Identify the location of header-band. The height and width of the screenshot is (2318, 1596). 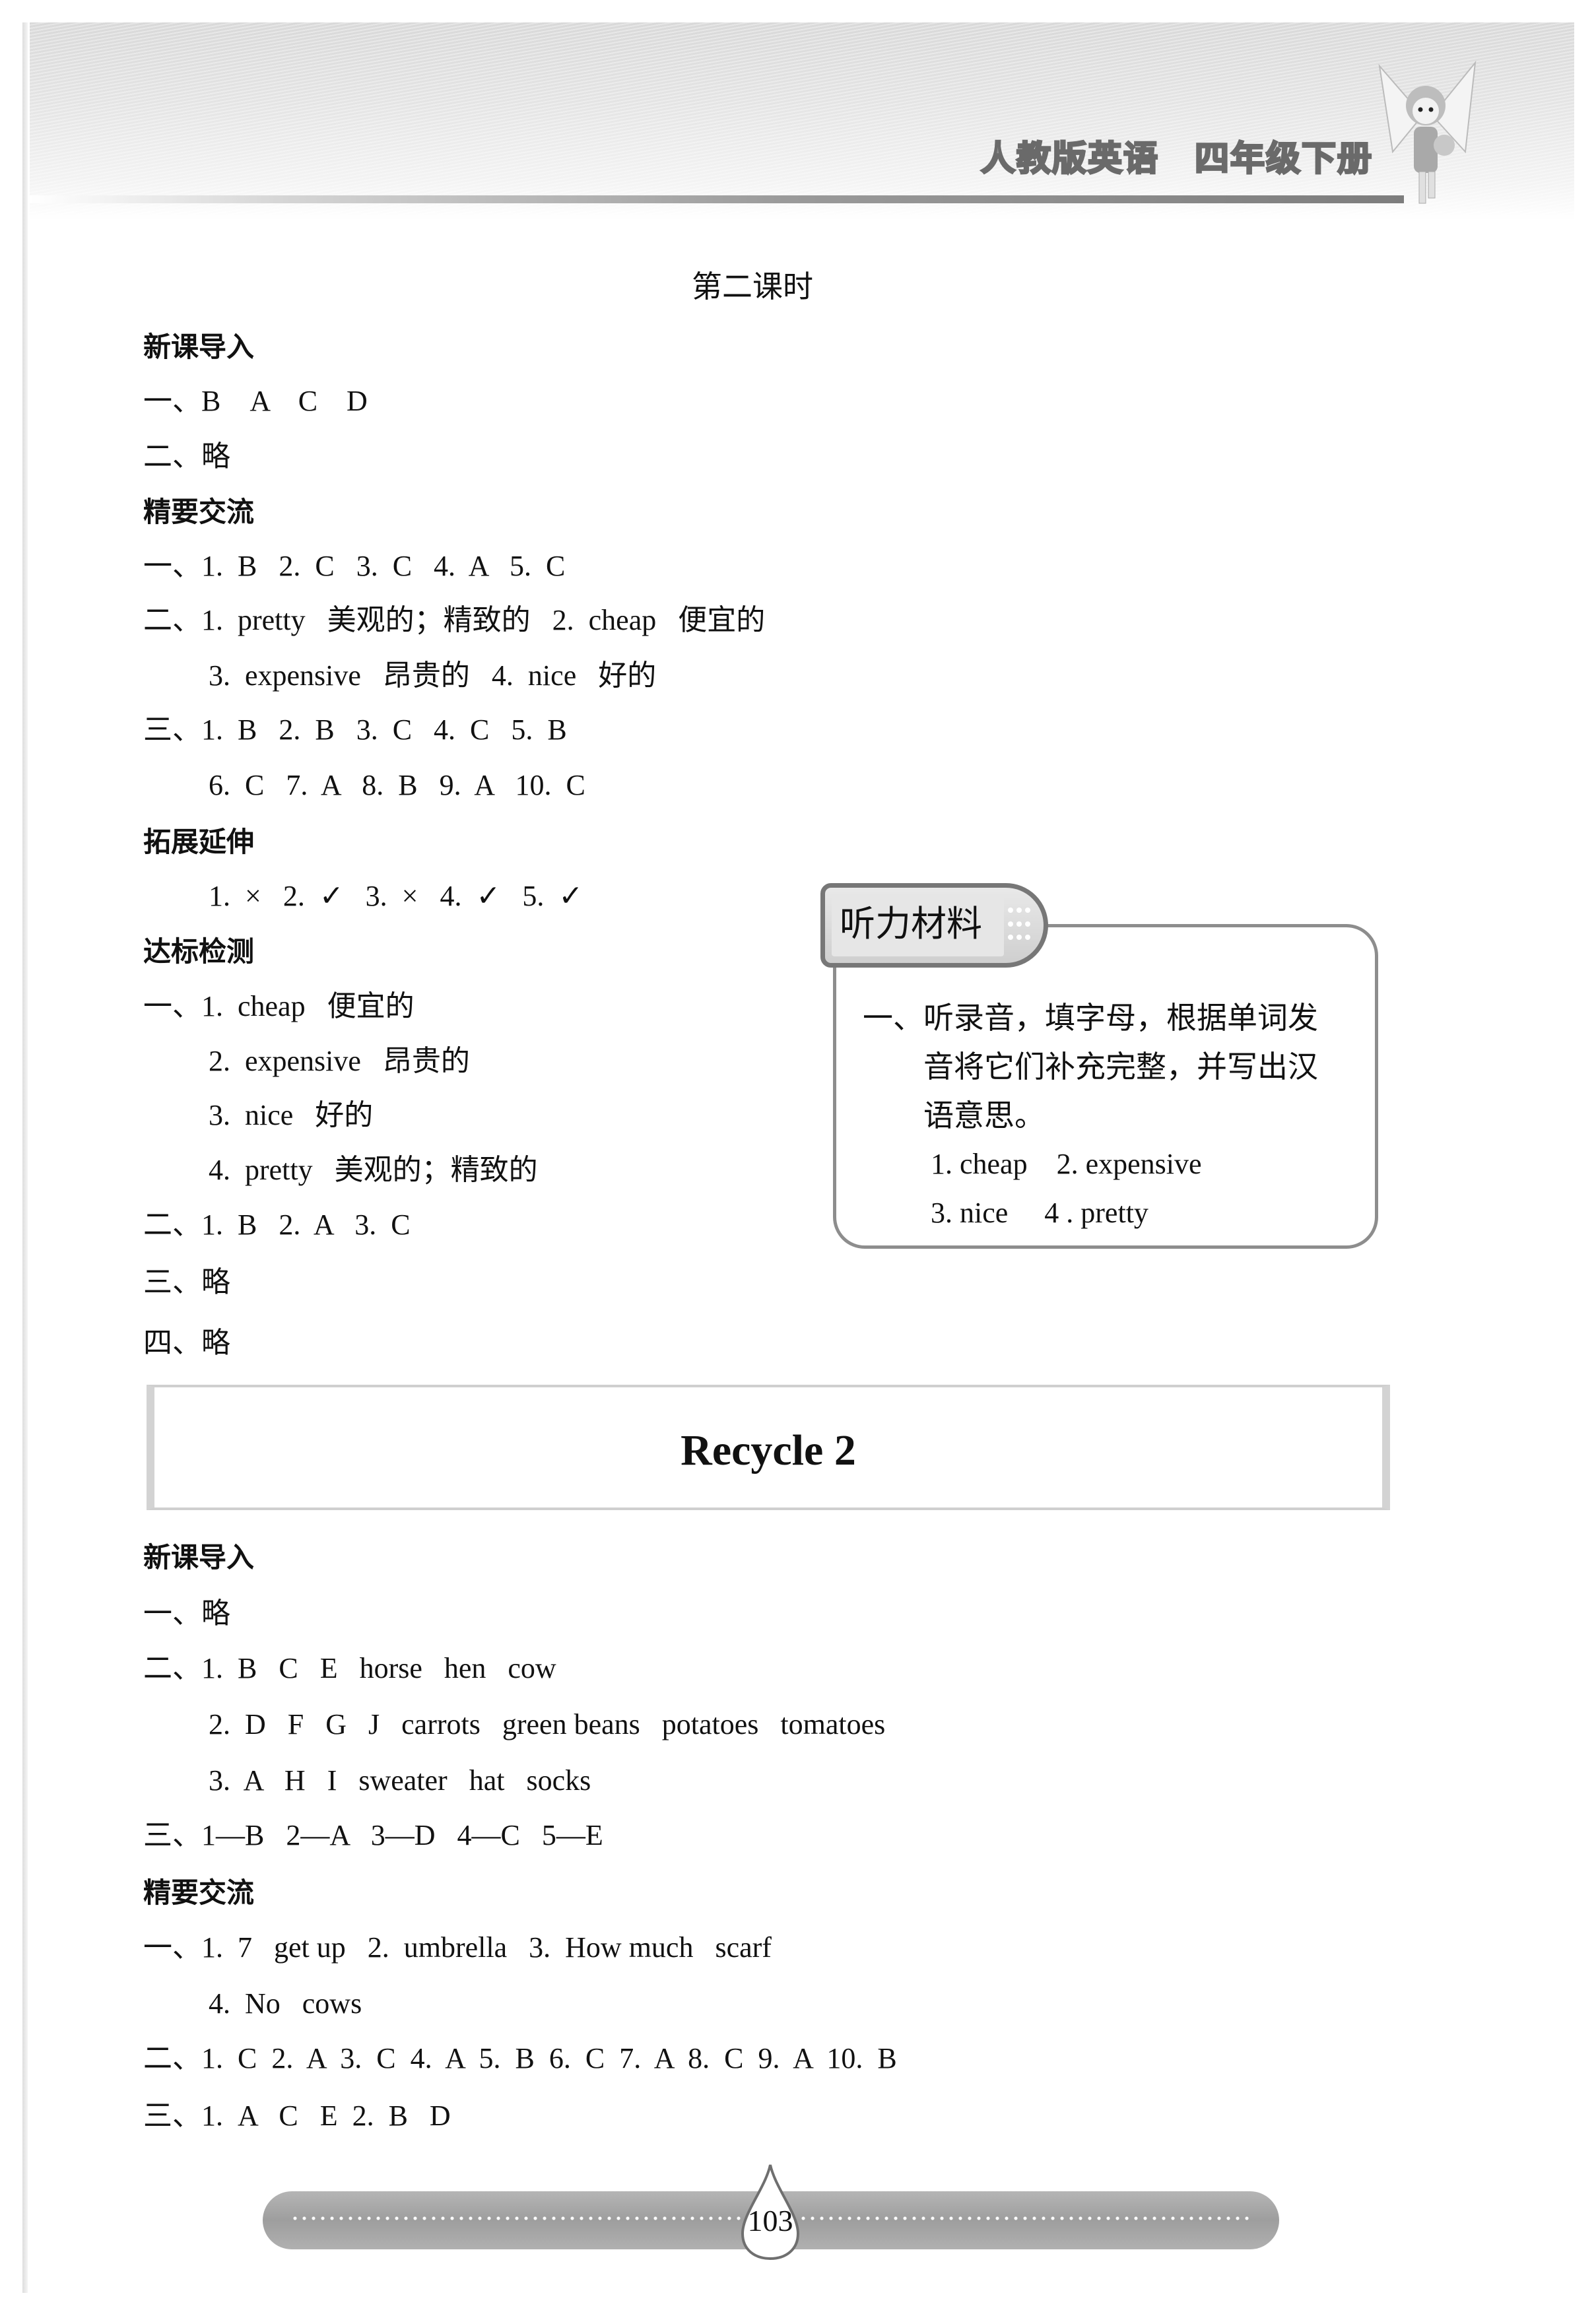
(802, 121).